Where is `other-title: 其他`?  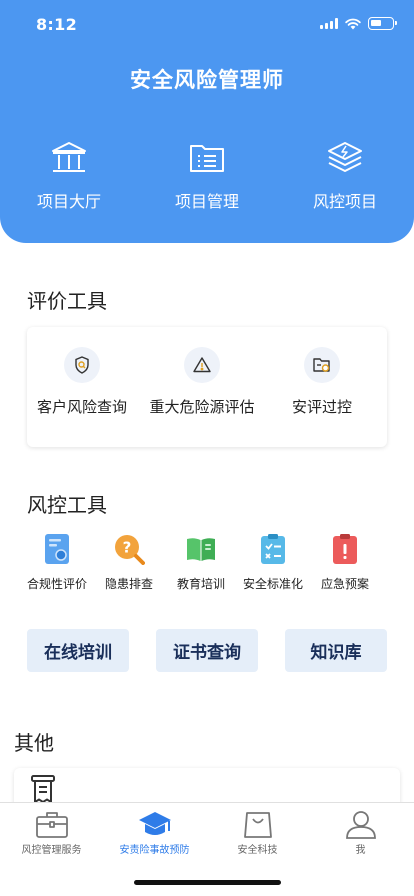 other-title: 其他 is located at coordinates (34, 743).